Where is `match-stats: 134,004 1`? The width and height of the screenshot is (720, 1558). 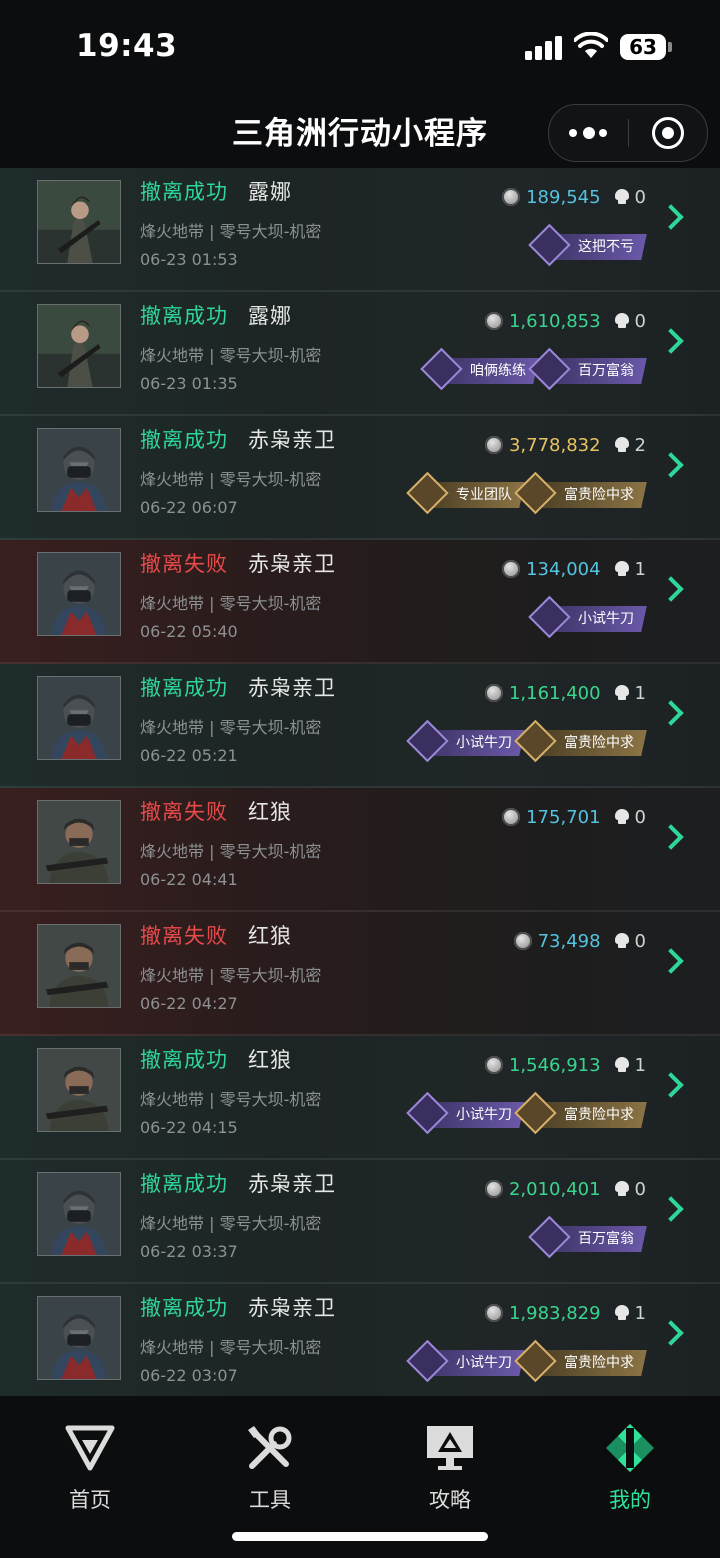 match-stats: 134,004 1 is located at coordinates (574, 569).